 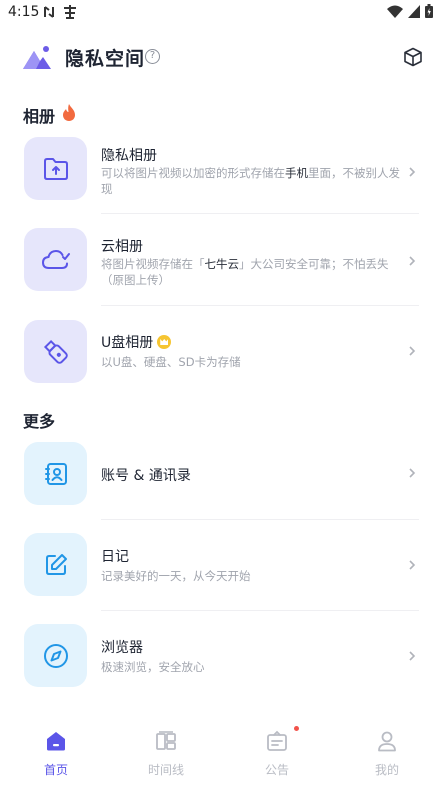 I want to click on contacts-icon-box, so click(x=55, y=473).